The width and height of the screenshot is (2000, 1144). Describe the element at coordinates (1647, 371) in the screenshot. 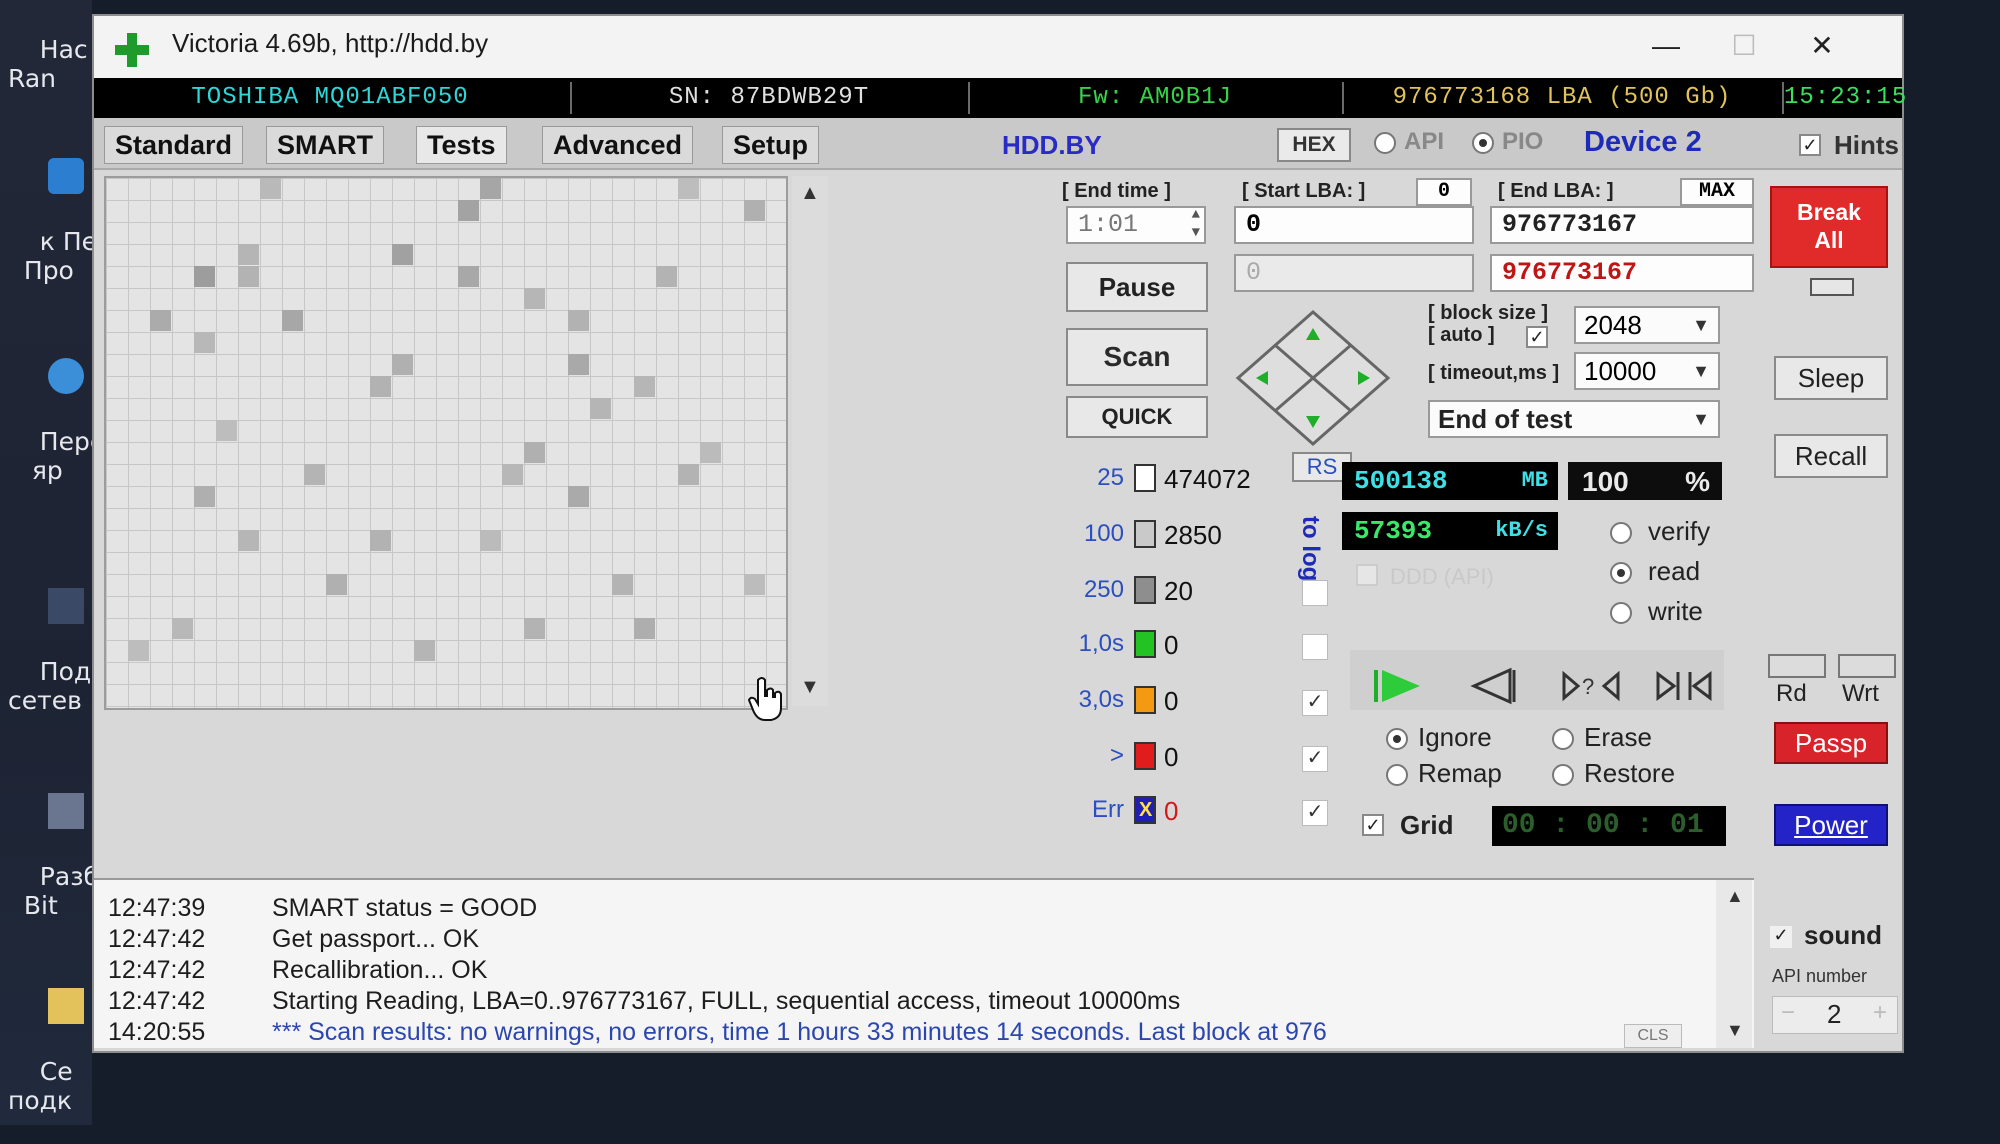

I see `timeout-select: 10000 ▼` at that location.